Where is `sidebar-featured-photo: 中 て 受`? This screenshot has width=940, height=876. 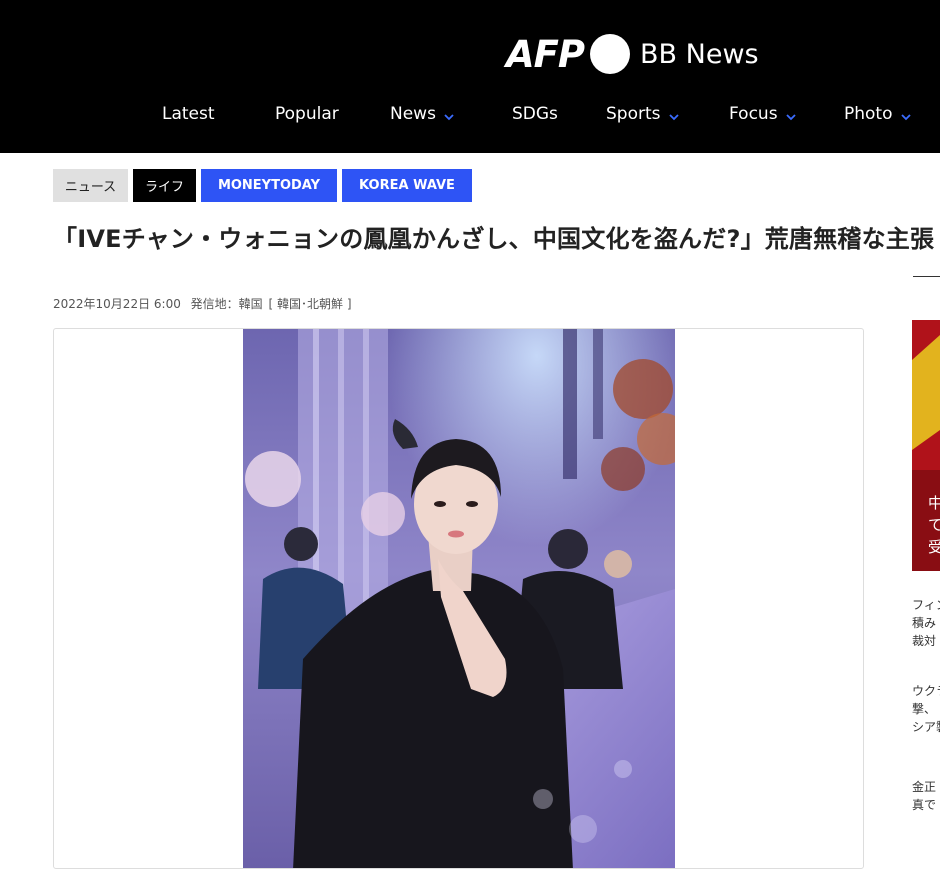 sidebar-featured-photo: 中 て 受 is located at coordinates (926, 445).